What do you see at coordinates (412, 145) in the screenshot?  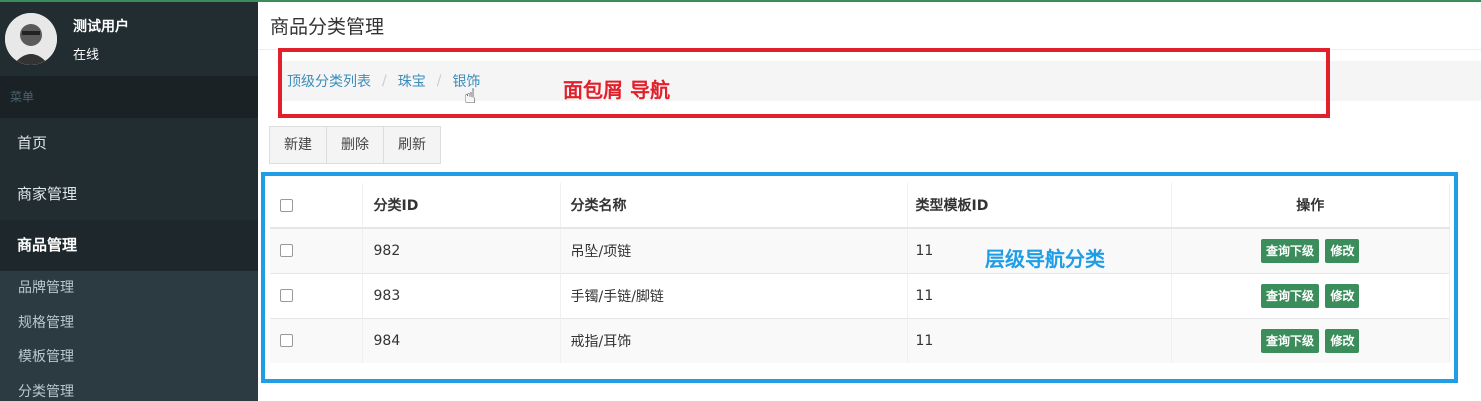 I see `refresh-button: 刷新` at bounding box center [412, 145].